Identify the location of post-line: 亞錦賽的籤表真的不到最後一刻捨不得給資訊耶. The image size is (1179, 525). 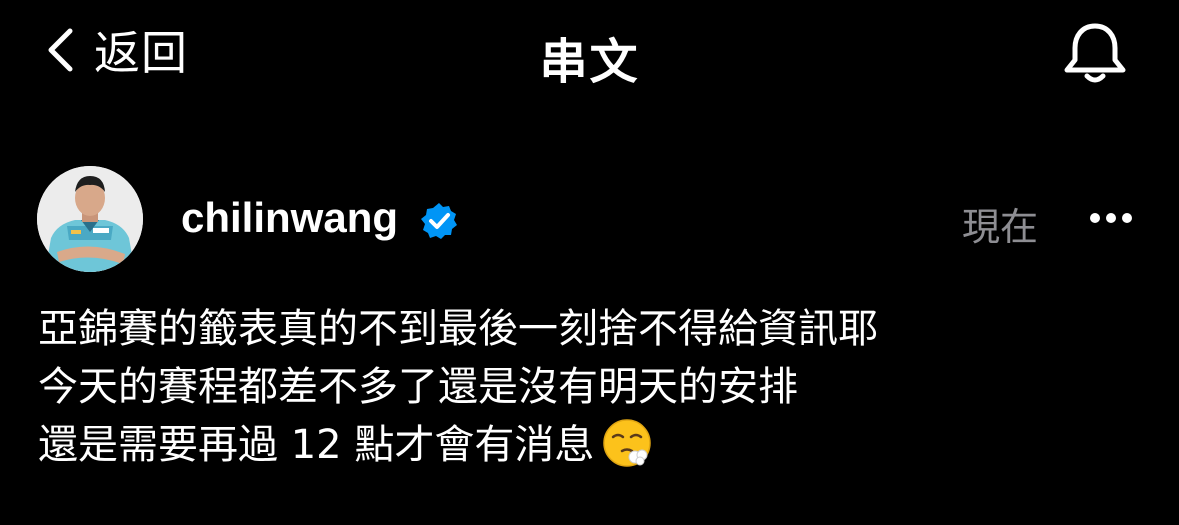
(458, 329).